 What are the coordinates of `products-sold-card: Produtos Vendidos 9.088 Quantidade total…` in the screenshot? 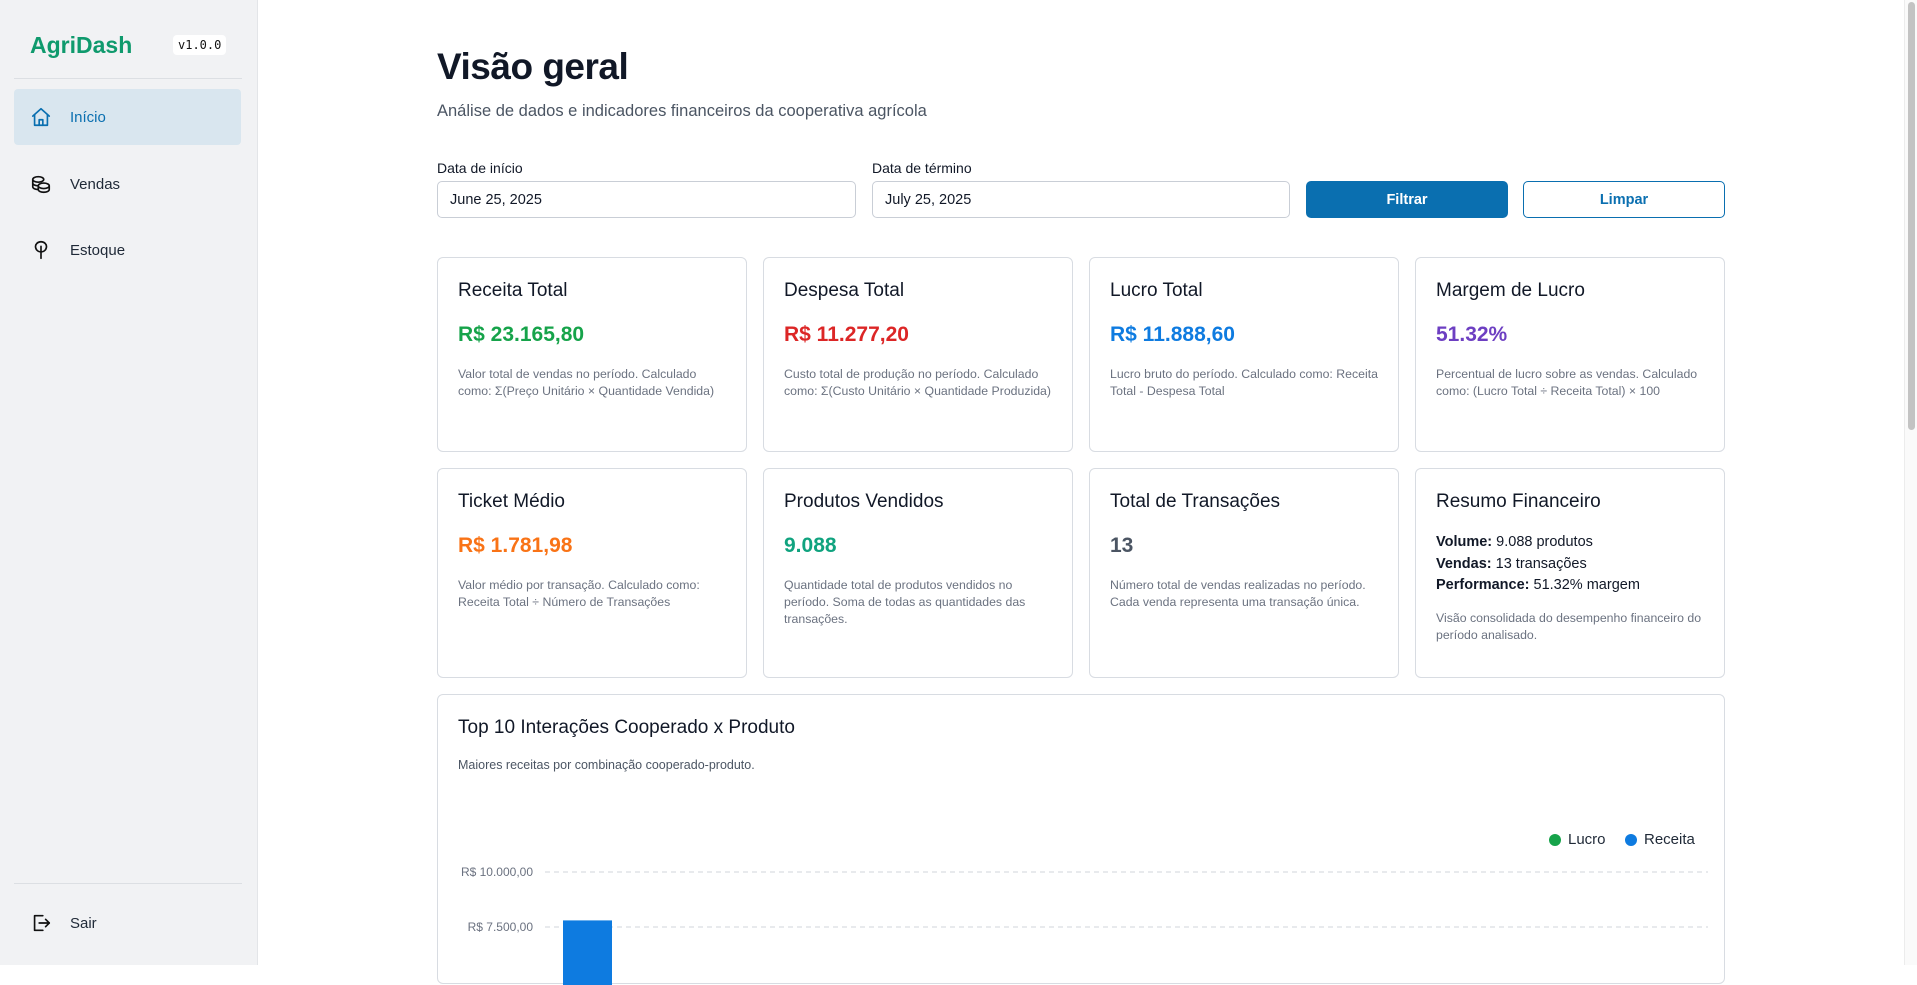 It's located at (918, 573).